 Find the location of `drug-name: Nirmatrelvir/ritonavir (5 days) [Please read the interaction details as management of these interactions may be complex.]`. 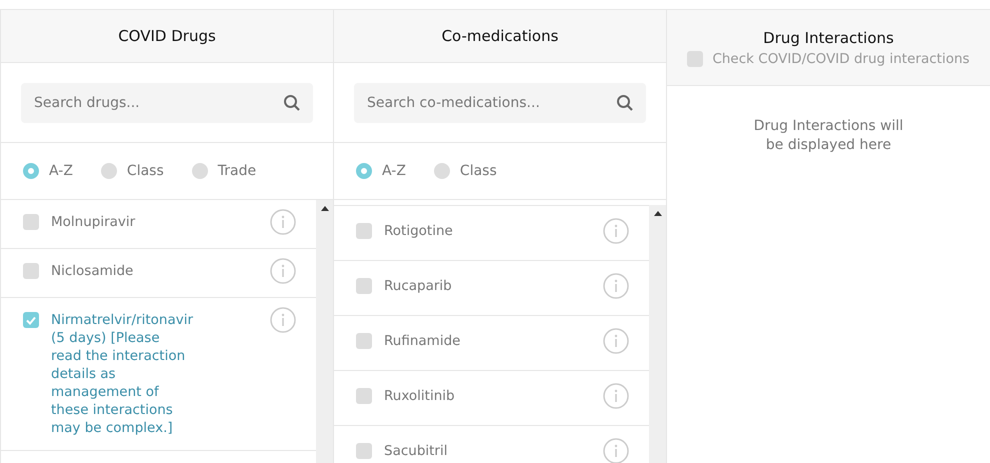

drug-name: Nirmatrelvir/ritonavir (5 days) [Please read the interaction details as management of these interactions may be complex.] is located at coordinates (122, 374).